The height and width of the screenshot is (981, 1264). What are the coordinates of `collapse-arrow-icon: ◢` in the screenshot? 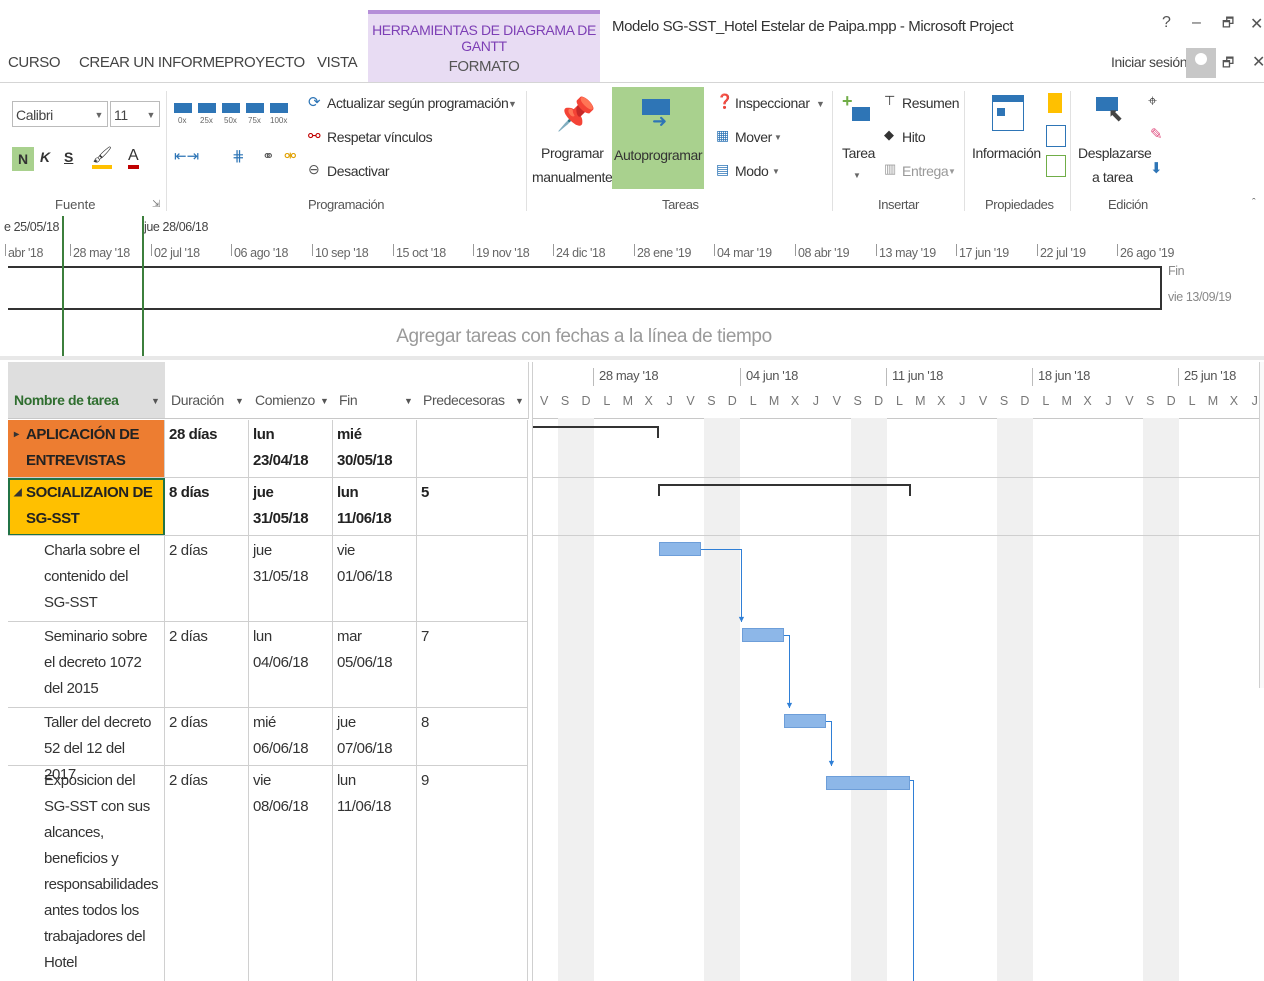 It's located at (18, 493).